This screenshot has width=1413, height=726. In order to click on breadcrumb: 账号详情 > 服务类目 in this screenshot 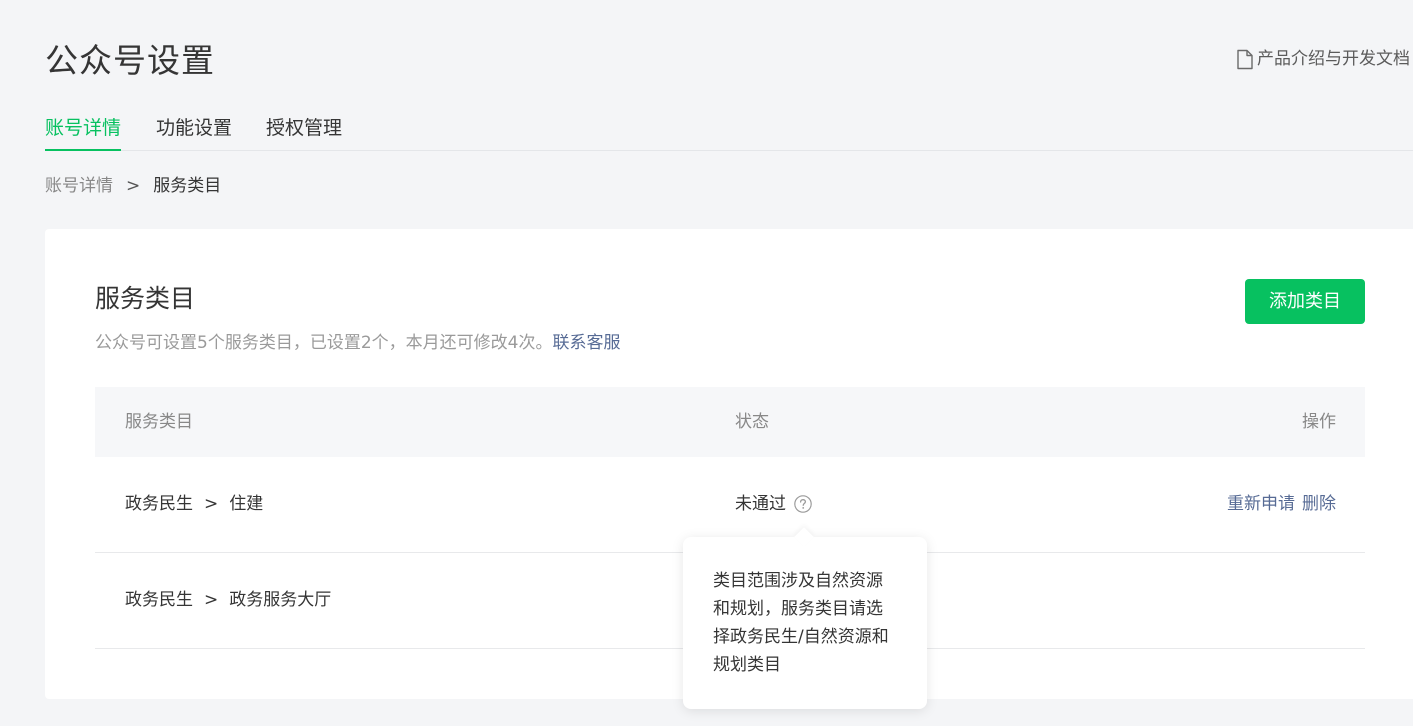, I will do `click(133, 186)`.